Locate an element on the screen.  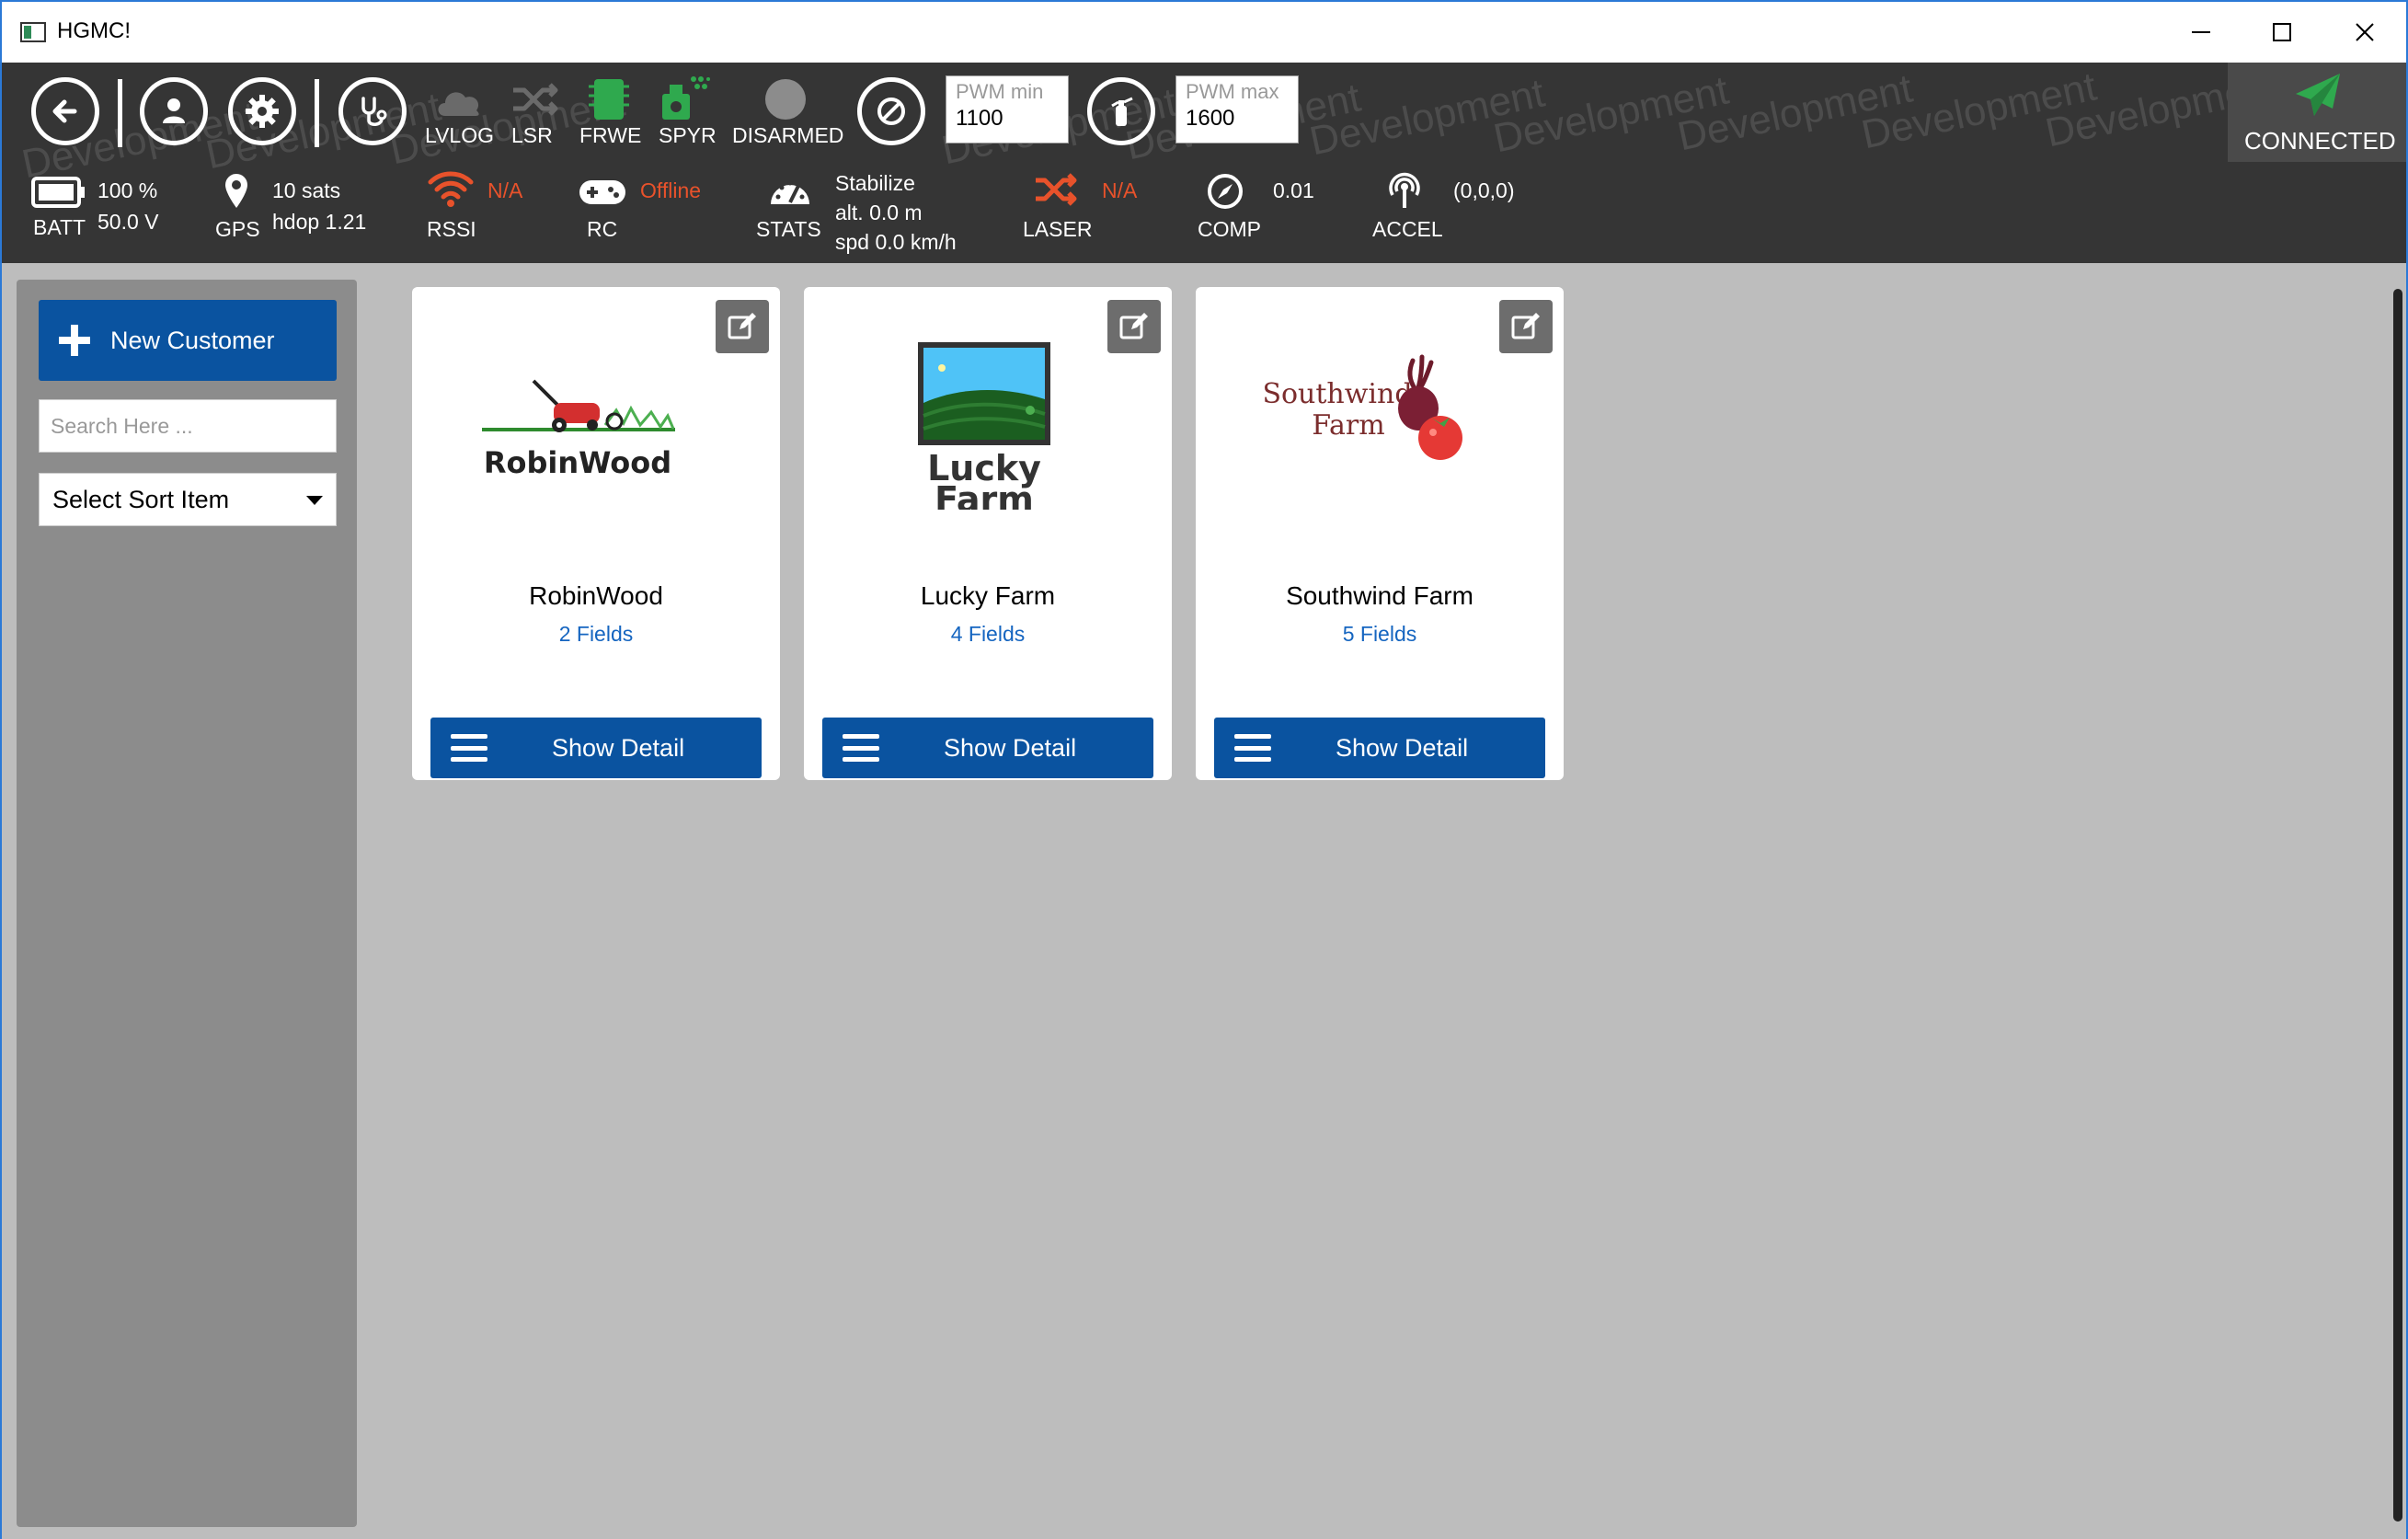
laser-shuffle-icon is located at coordinates (1056, 189).